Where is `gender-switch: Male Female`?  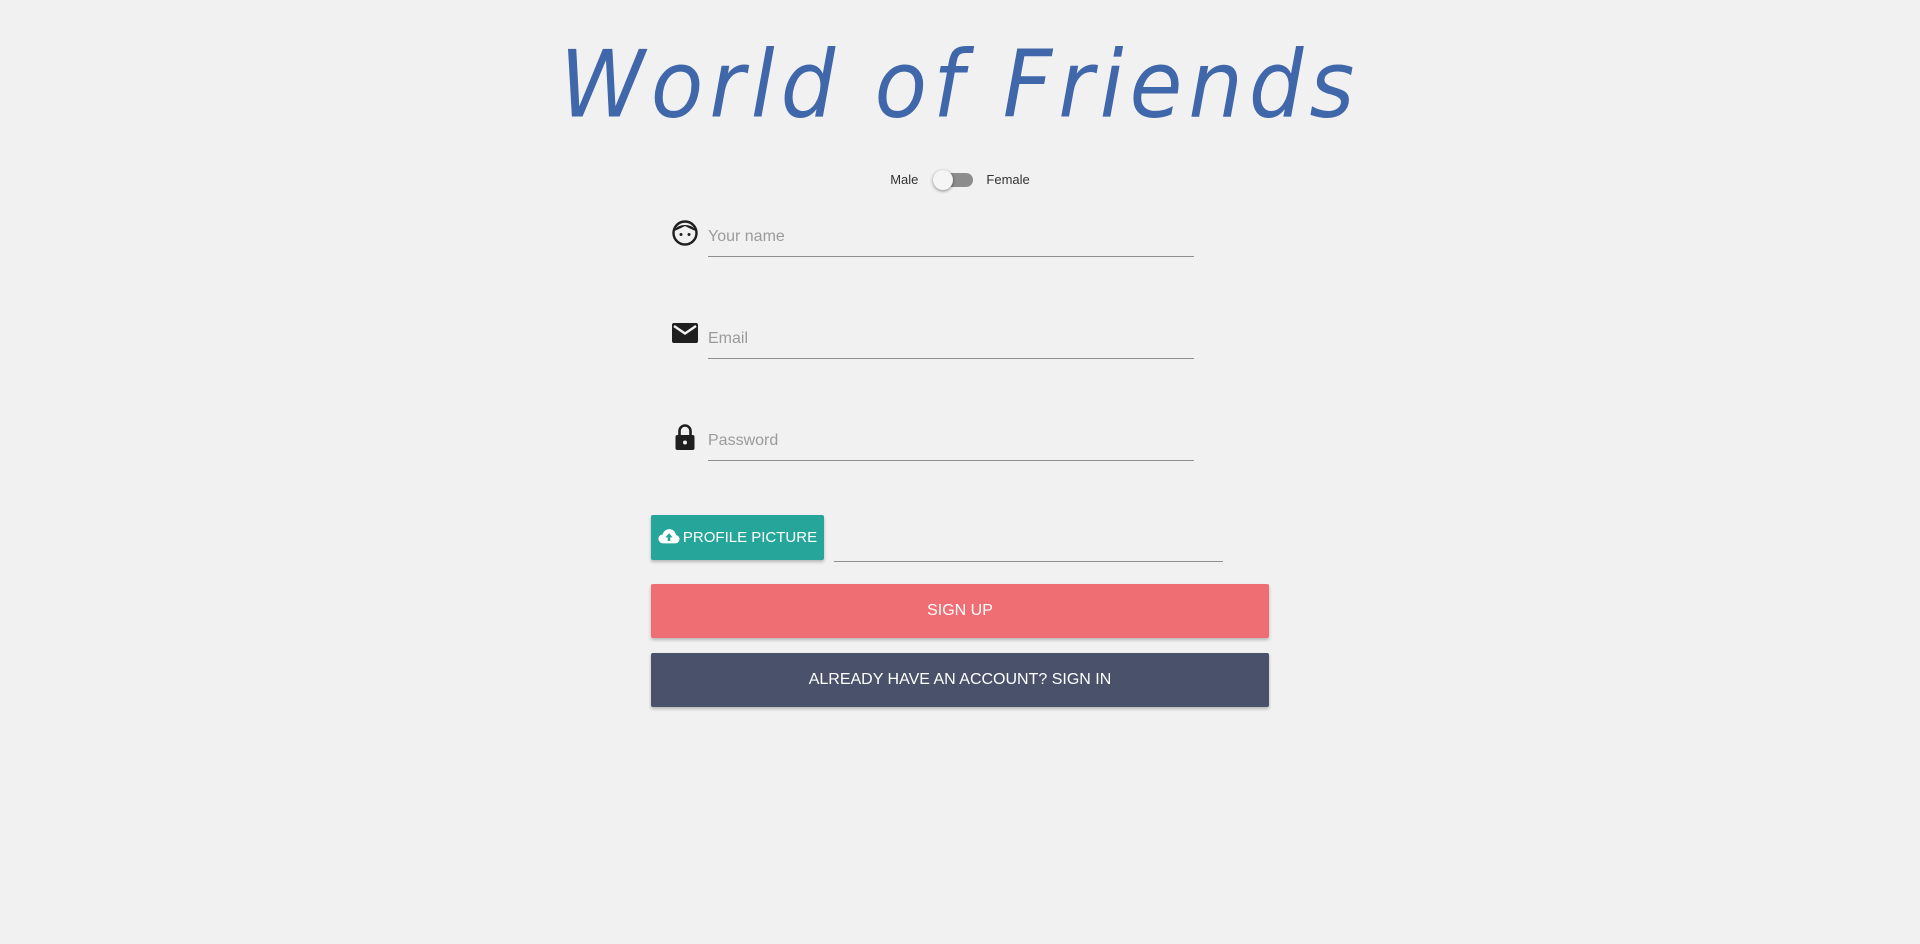
gender-switch: Male Female is located at coordinates (960, 179).